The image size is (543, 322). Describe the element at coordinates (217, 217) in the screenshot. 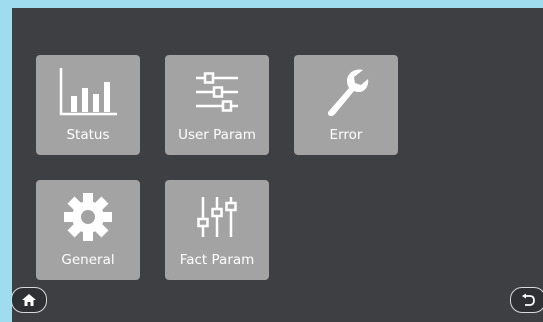

I see `equalizer-icon` at that location.